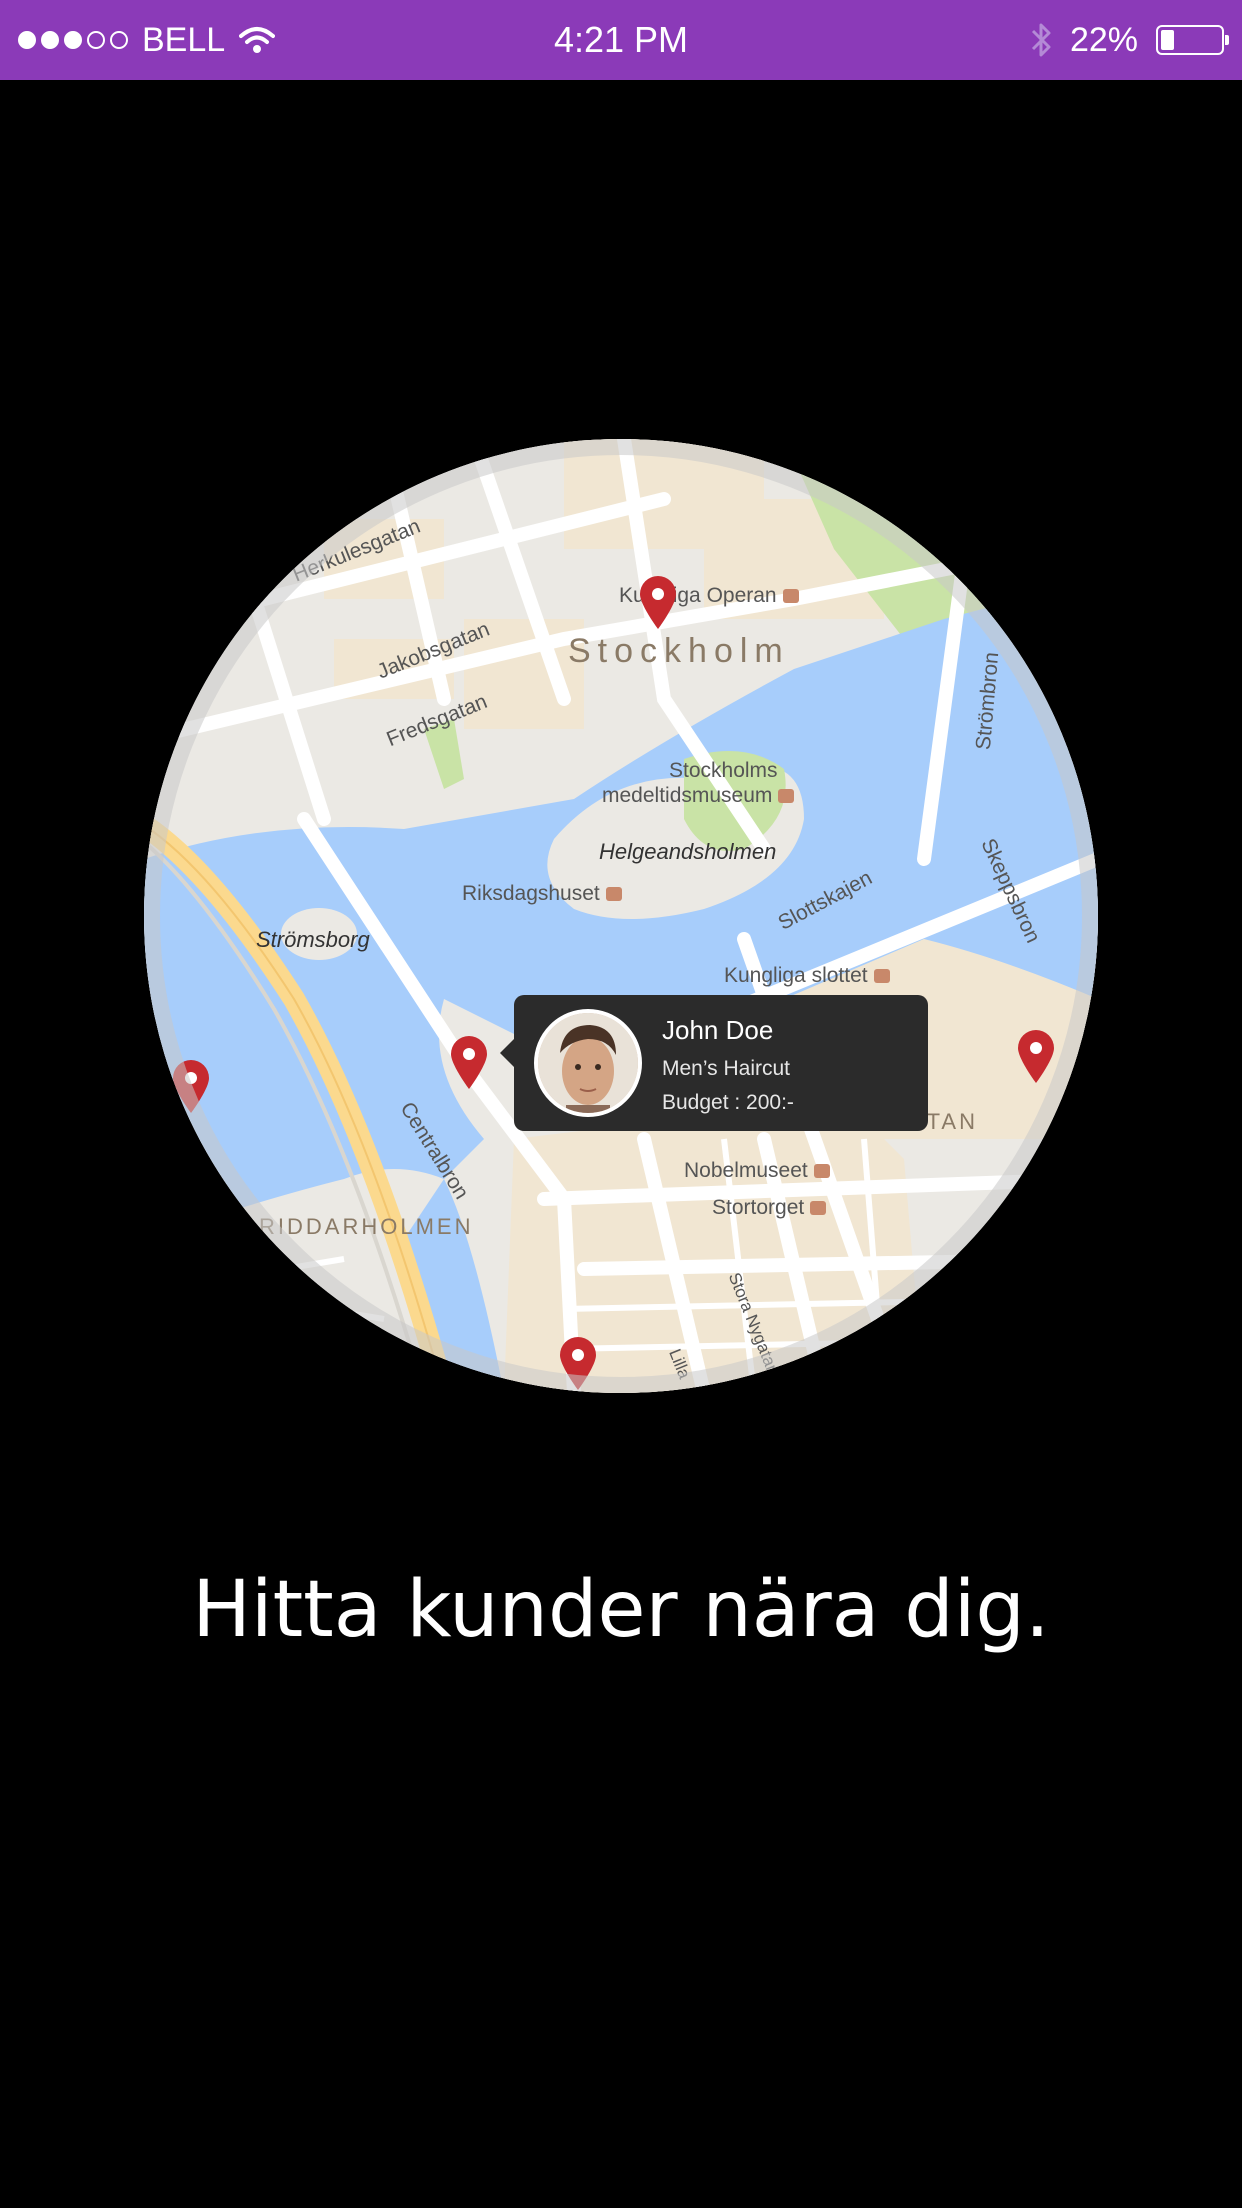  I want to click on label-stromsborg: Strömsborg, so click(313, 939).